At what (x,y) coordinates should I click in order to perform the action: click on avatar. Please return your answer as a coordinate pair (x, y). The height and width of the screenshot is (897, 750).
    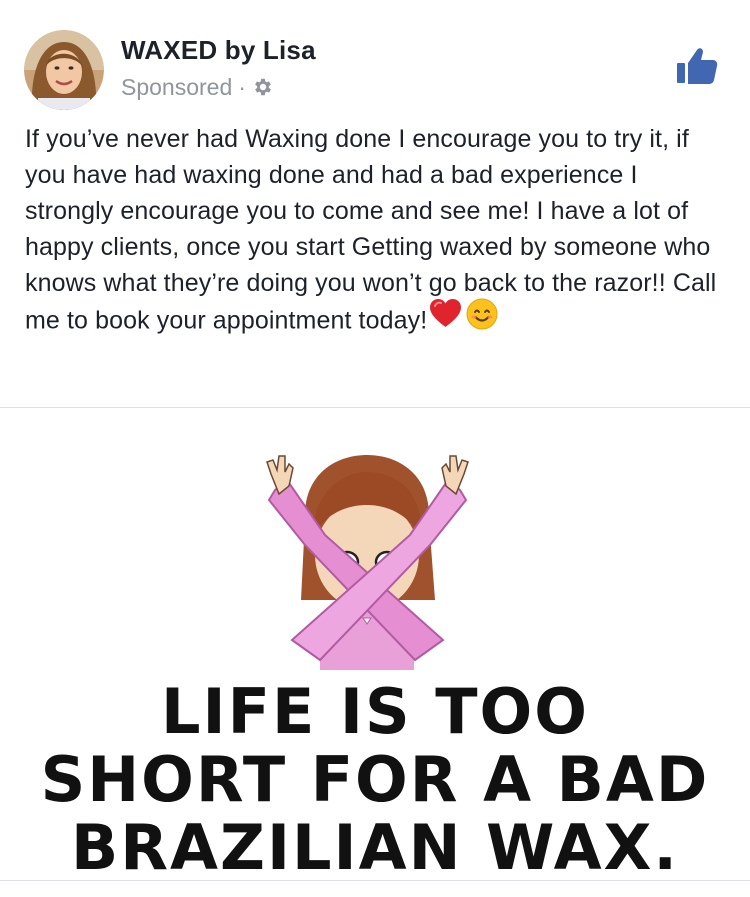
    Looking at the image, I should click on (64, 70).